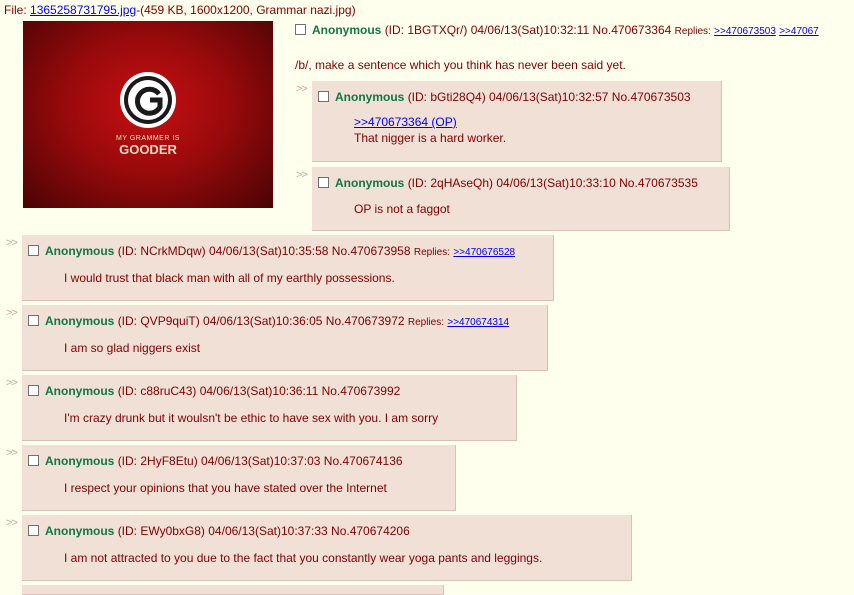  I want to click on reply-post-partial, so click(233, 590).